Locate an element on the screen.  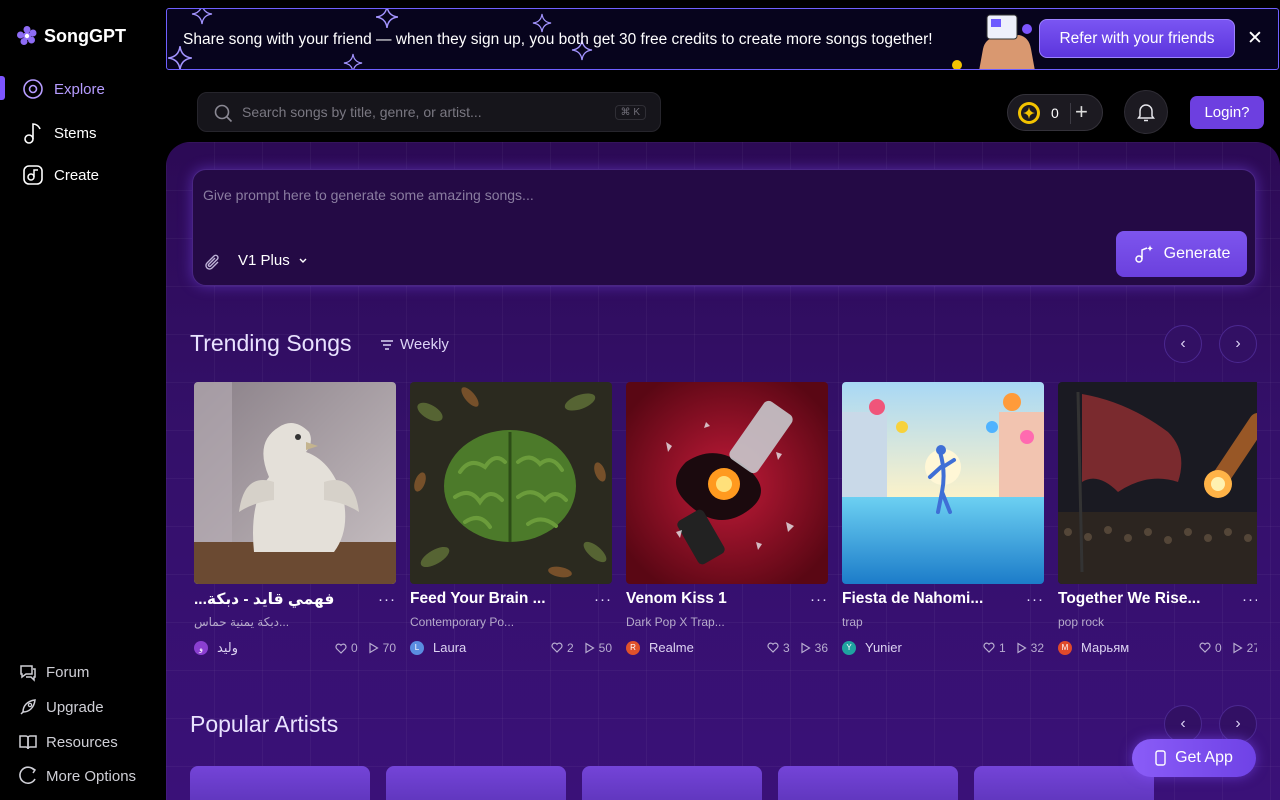
song-genre: pop rock is located at coordinates (1081, 622).